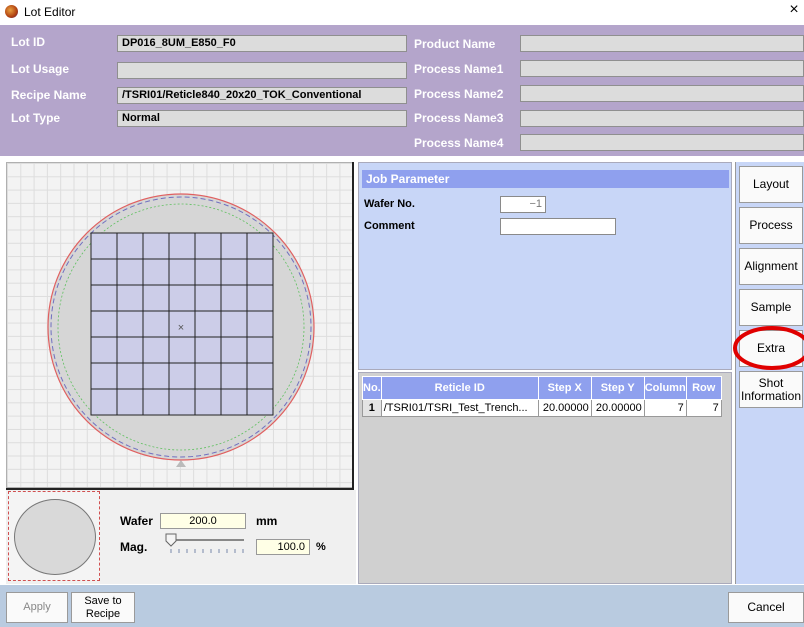  What do you see at coordinates (662, 142) in the screenshot?
I see `process-name4-field` at bounding box center [662, 142].